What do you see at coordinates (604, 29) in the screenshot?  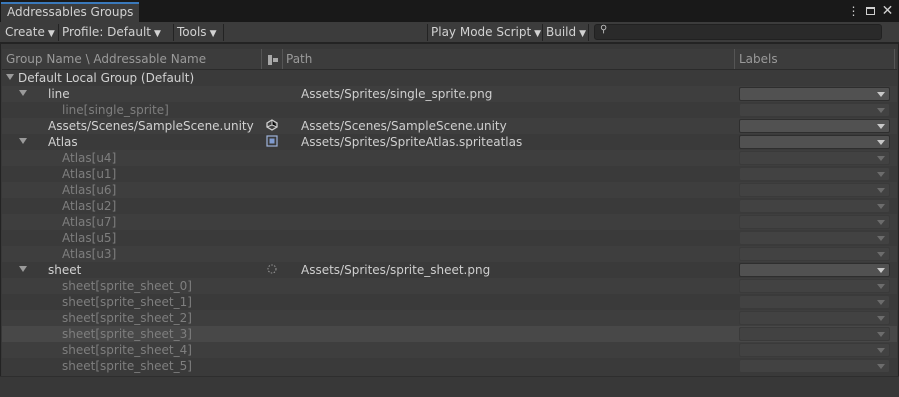 I see `search-icon: ⚲` at bounding box center [604, 29].